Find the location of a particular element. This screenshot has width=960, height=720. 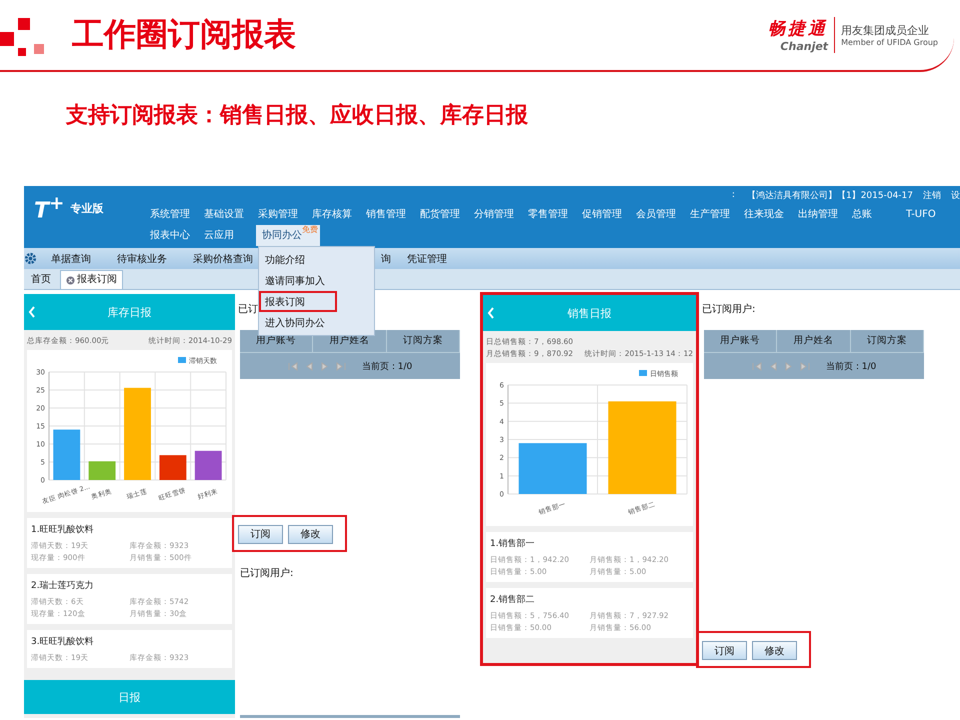

menu-item: 总账 is located at coordinates (879, 214).